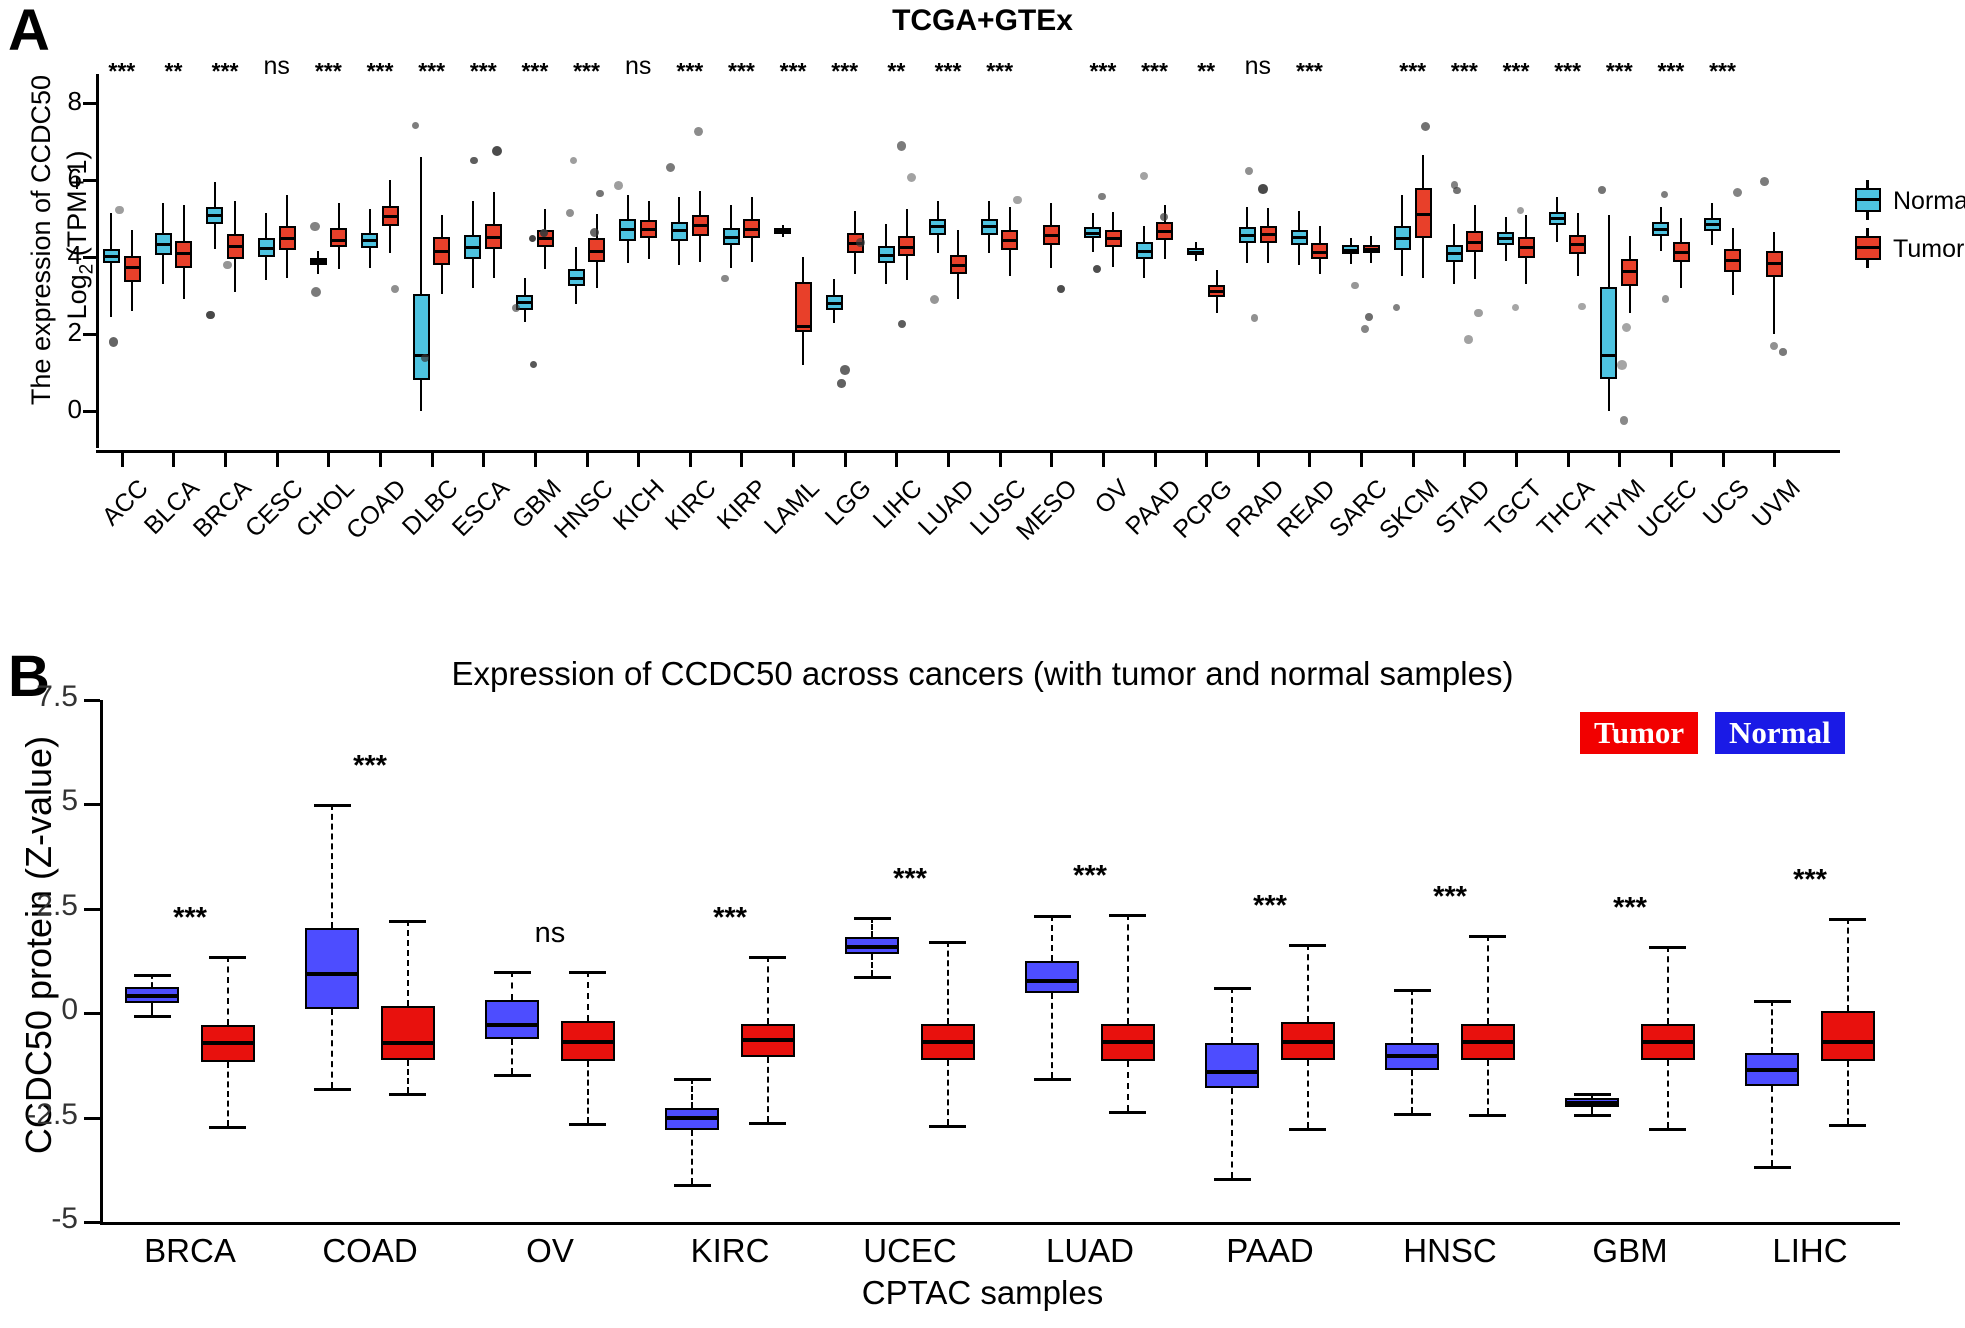 Image resolution: width=1965 pixels, height=1328 pixels. I want to click on panel-b-box-tumor, so click(1847, 1036).